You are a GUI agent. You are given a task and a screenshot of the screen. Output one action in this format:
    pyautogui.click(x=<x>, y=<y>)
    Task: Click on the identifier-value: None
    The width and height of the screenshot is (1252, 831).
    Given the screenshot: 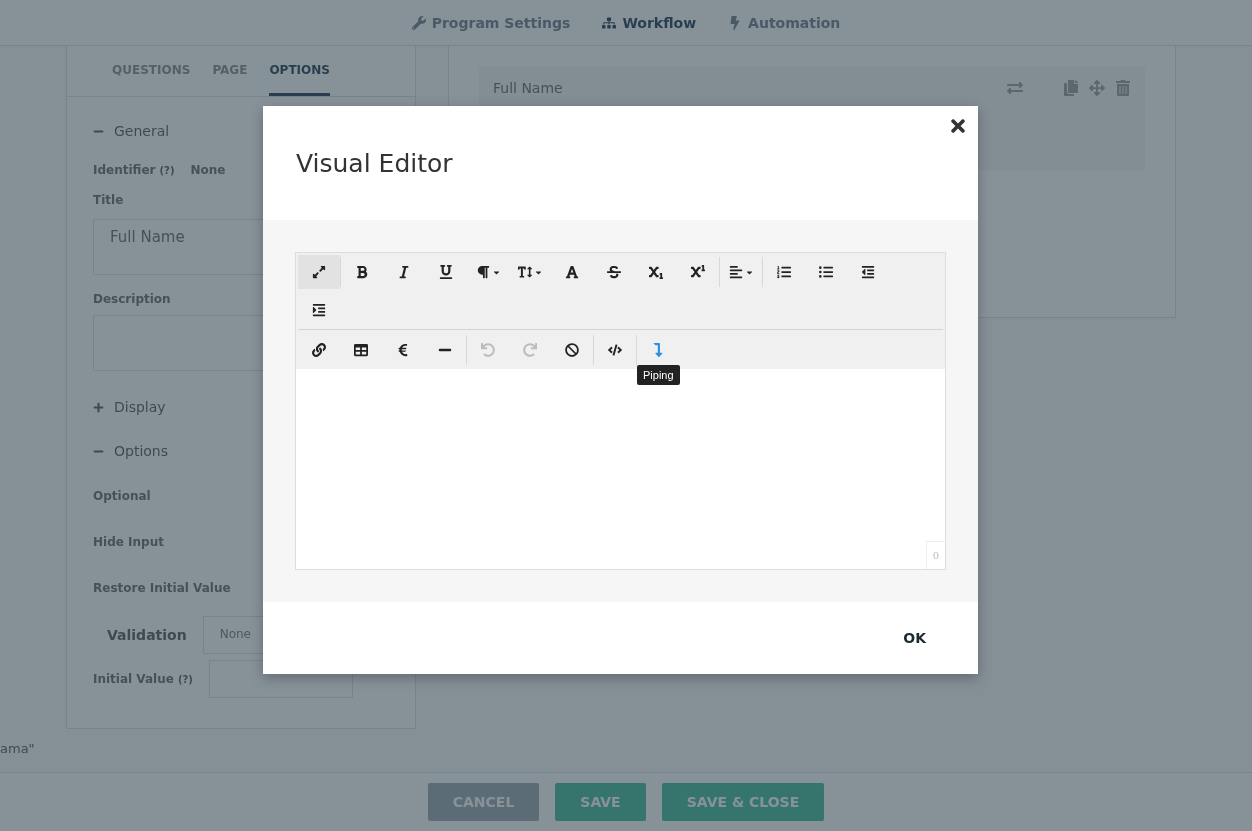 What is the action you would take?
    pyautogui.click(x=208, y=170)
    